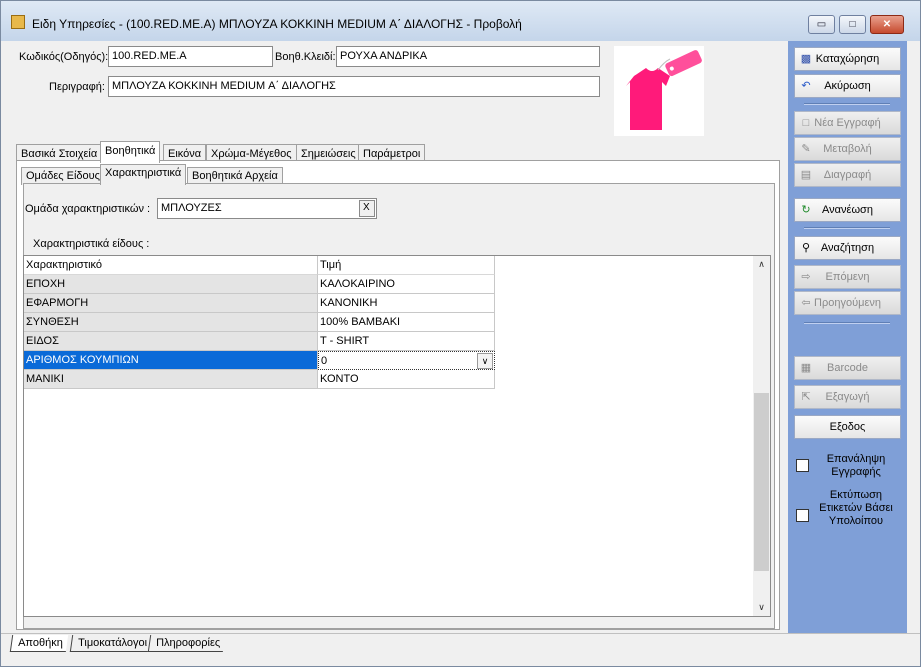 This screenshot has width=921, height=667. I want to click on tab-warehouse: Αποθήκη, so click(38, 643).